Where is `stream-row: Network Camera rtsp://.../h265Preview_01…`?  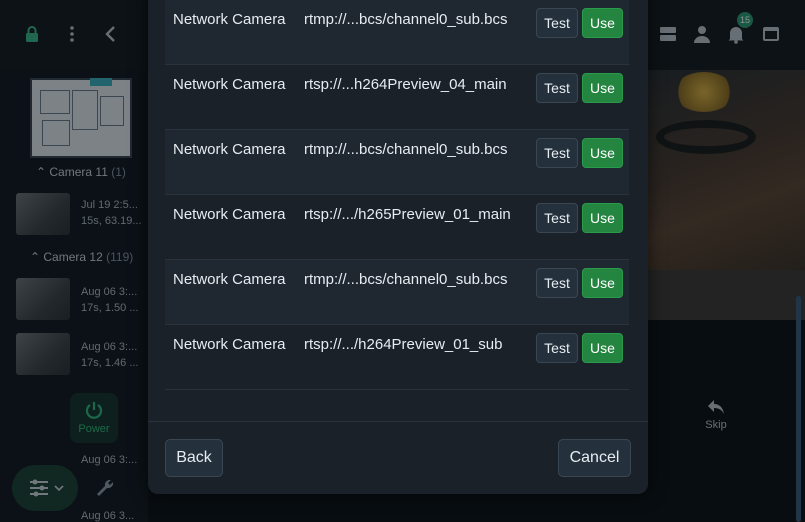 stream-row: Network Camera rtsp://.../h265Preview_01… is located at coordinates (397, 227).